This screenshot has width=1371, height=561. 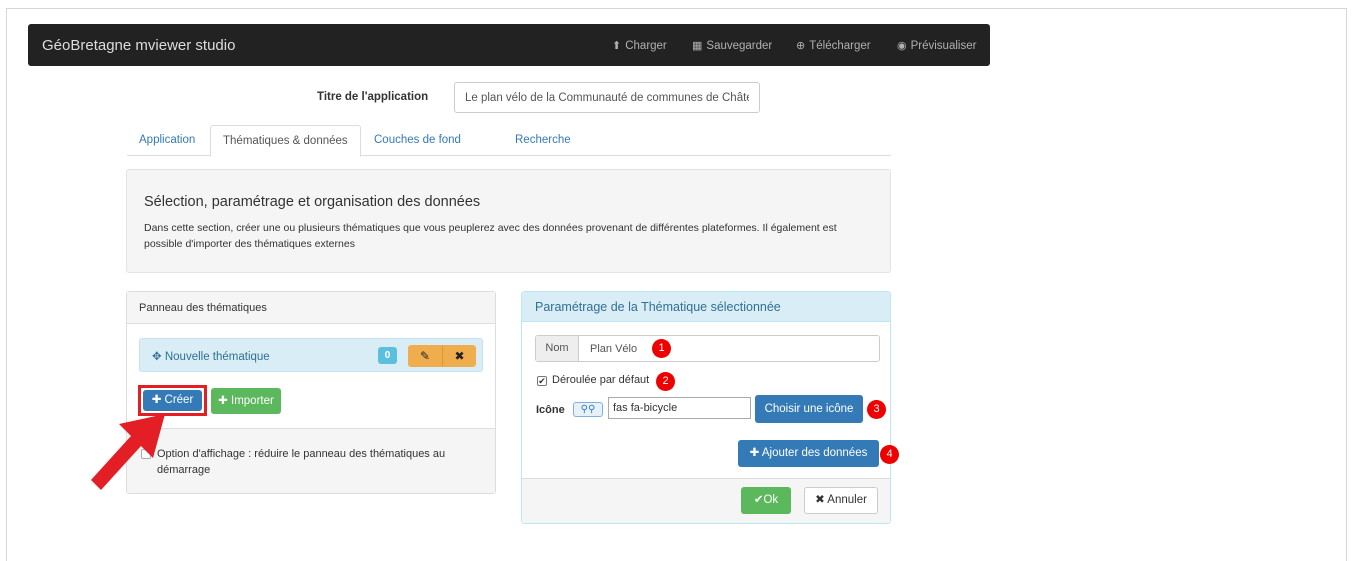 What do you see at coordinates (373, 97) in the screenshot?
I see `app-title-label: Titre de l'application` at bounding box center [373, 97].